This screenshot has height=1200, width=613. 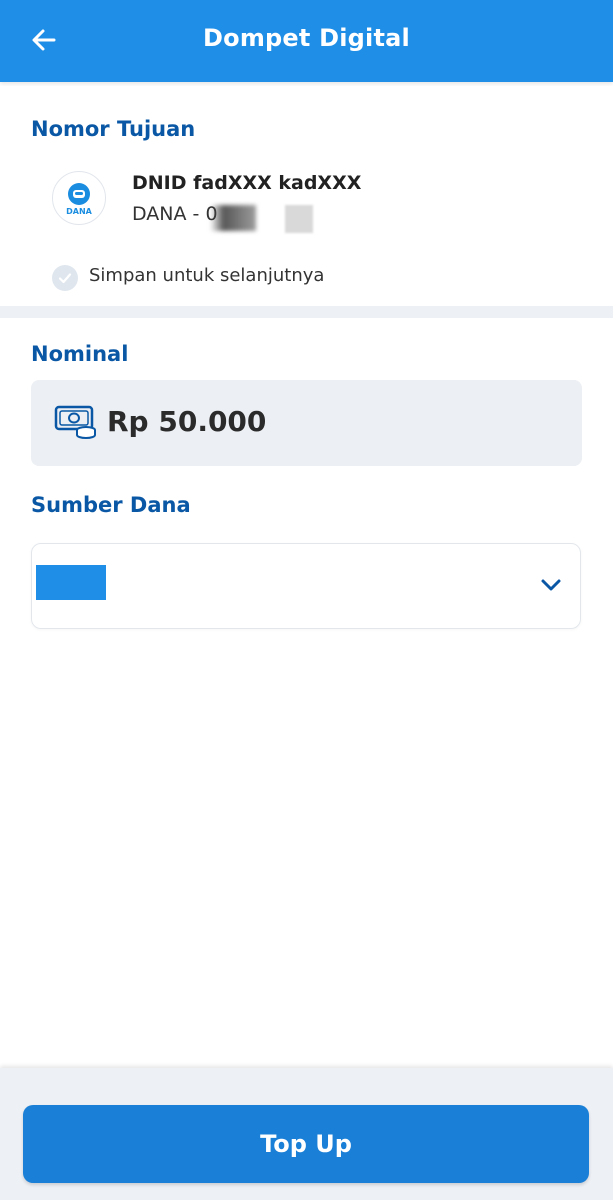 I want to click on recipient-account: DANA - 0, so click(x=175, y=214).